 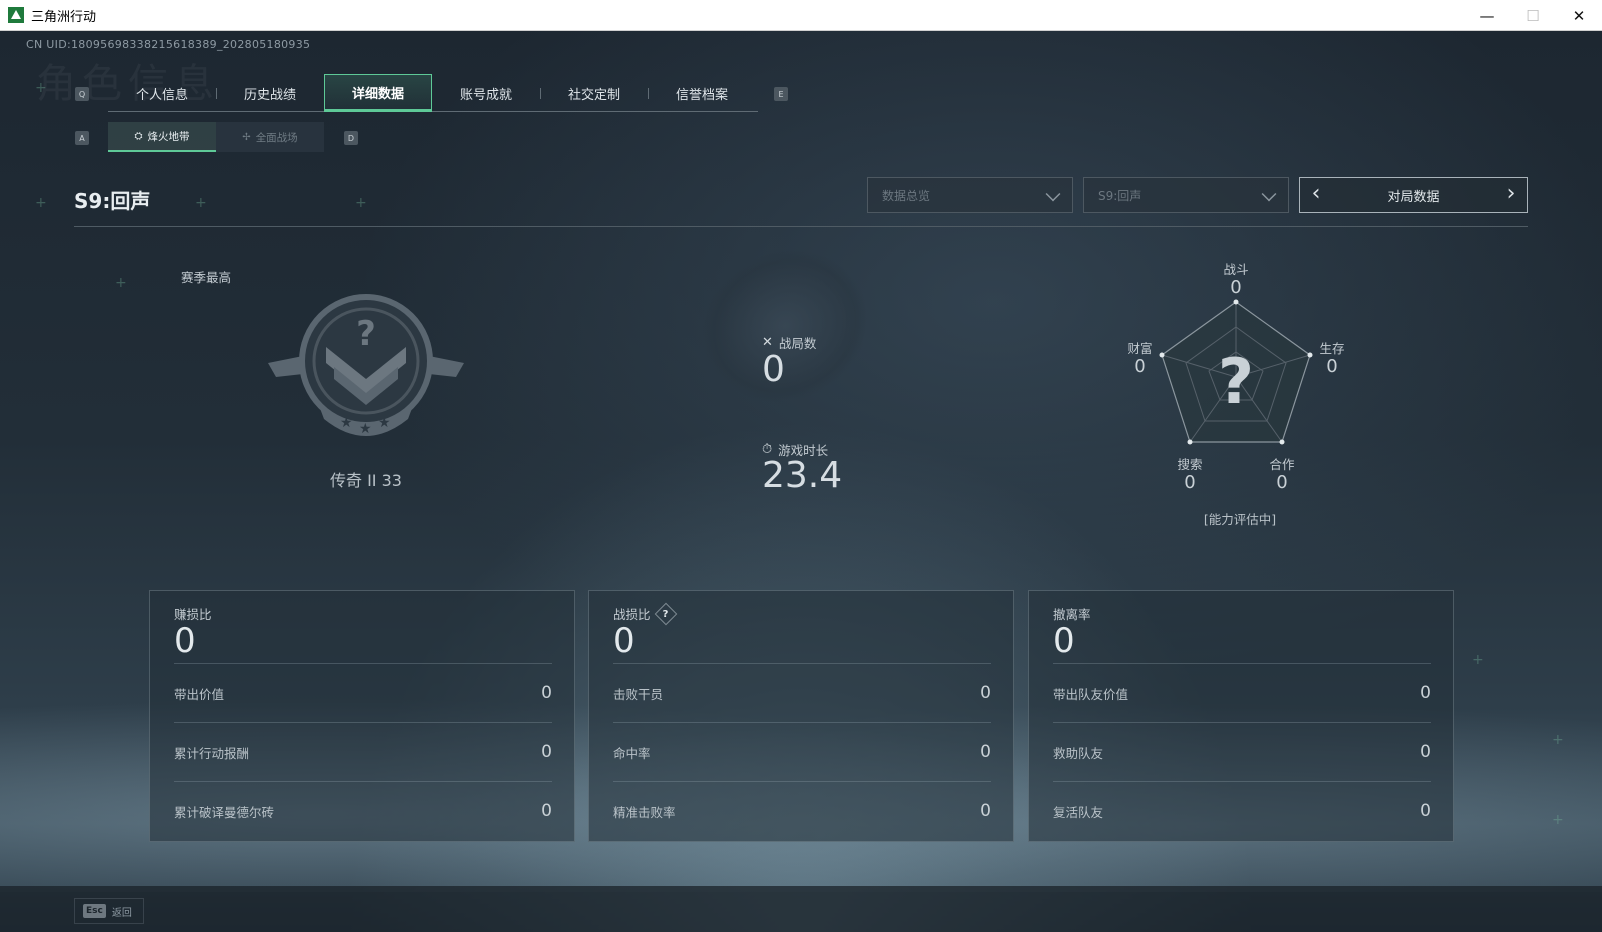 What do you see at coordinates (1140, 366) in the screenshot?
I see `radar-value-wealth: 0` at bounding box center [1140, 366].